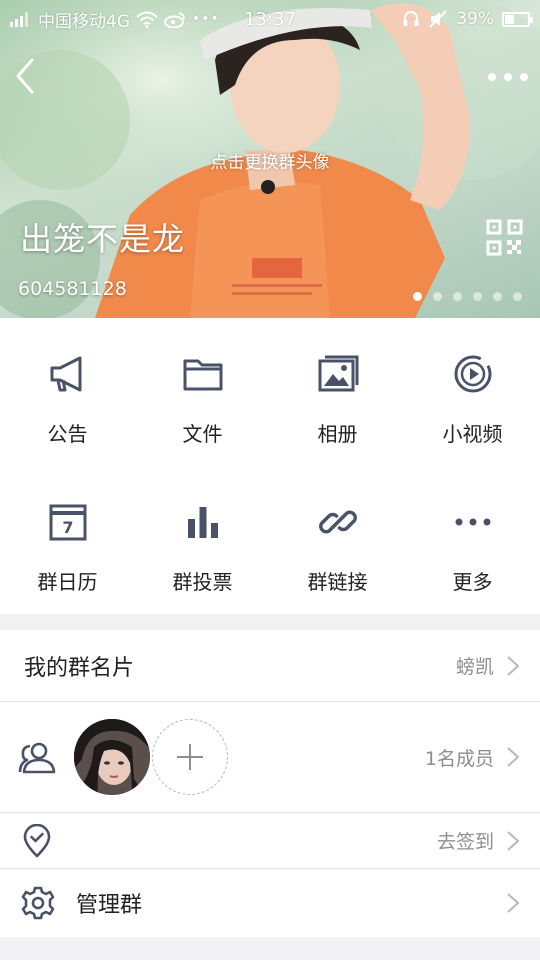 The width and height of the screenshot is (540, 960). Describe the element at coordinates (202, 582) in the screenshot. I see `grid-label: 群投票` at that location.